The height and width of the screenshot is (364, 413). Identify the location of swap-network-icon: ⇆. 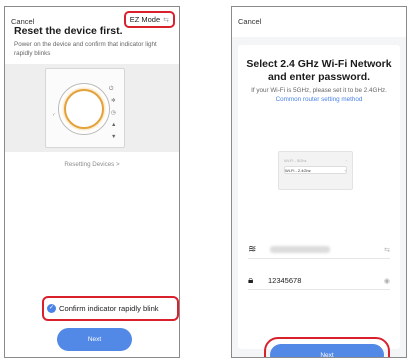
(387, 250).